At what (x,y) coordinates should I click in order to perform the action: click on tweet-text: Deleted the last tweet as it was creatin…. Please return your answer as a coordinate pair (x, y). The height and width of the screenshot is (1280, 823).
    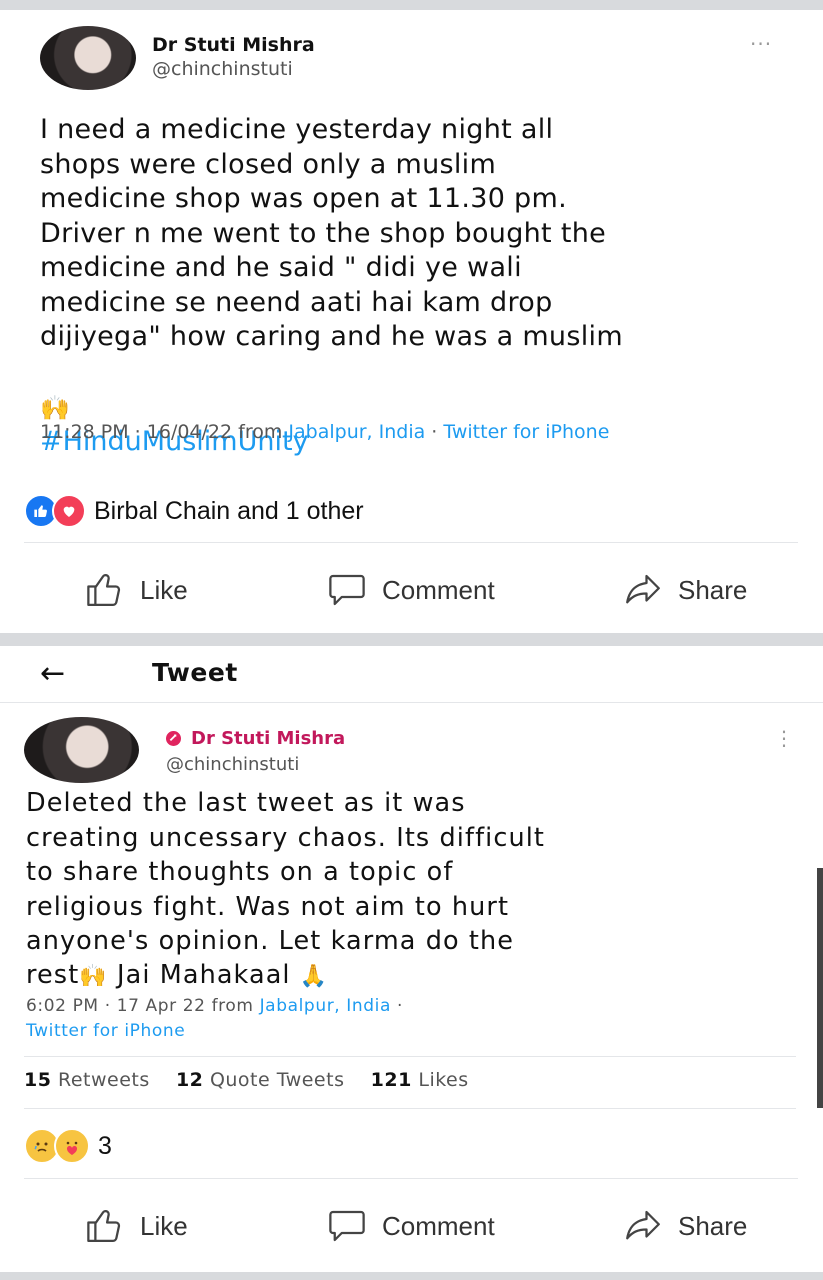
    Looking at the image, I should click on (285, 872).